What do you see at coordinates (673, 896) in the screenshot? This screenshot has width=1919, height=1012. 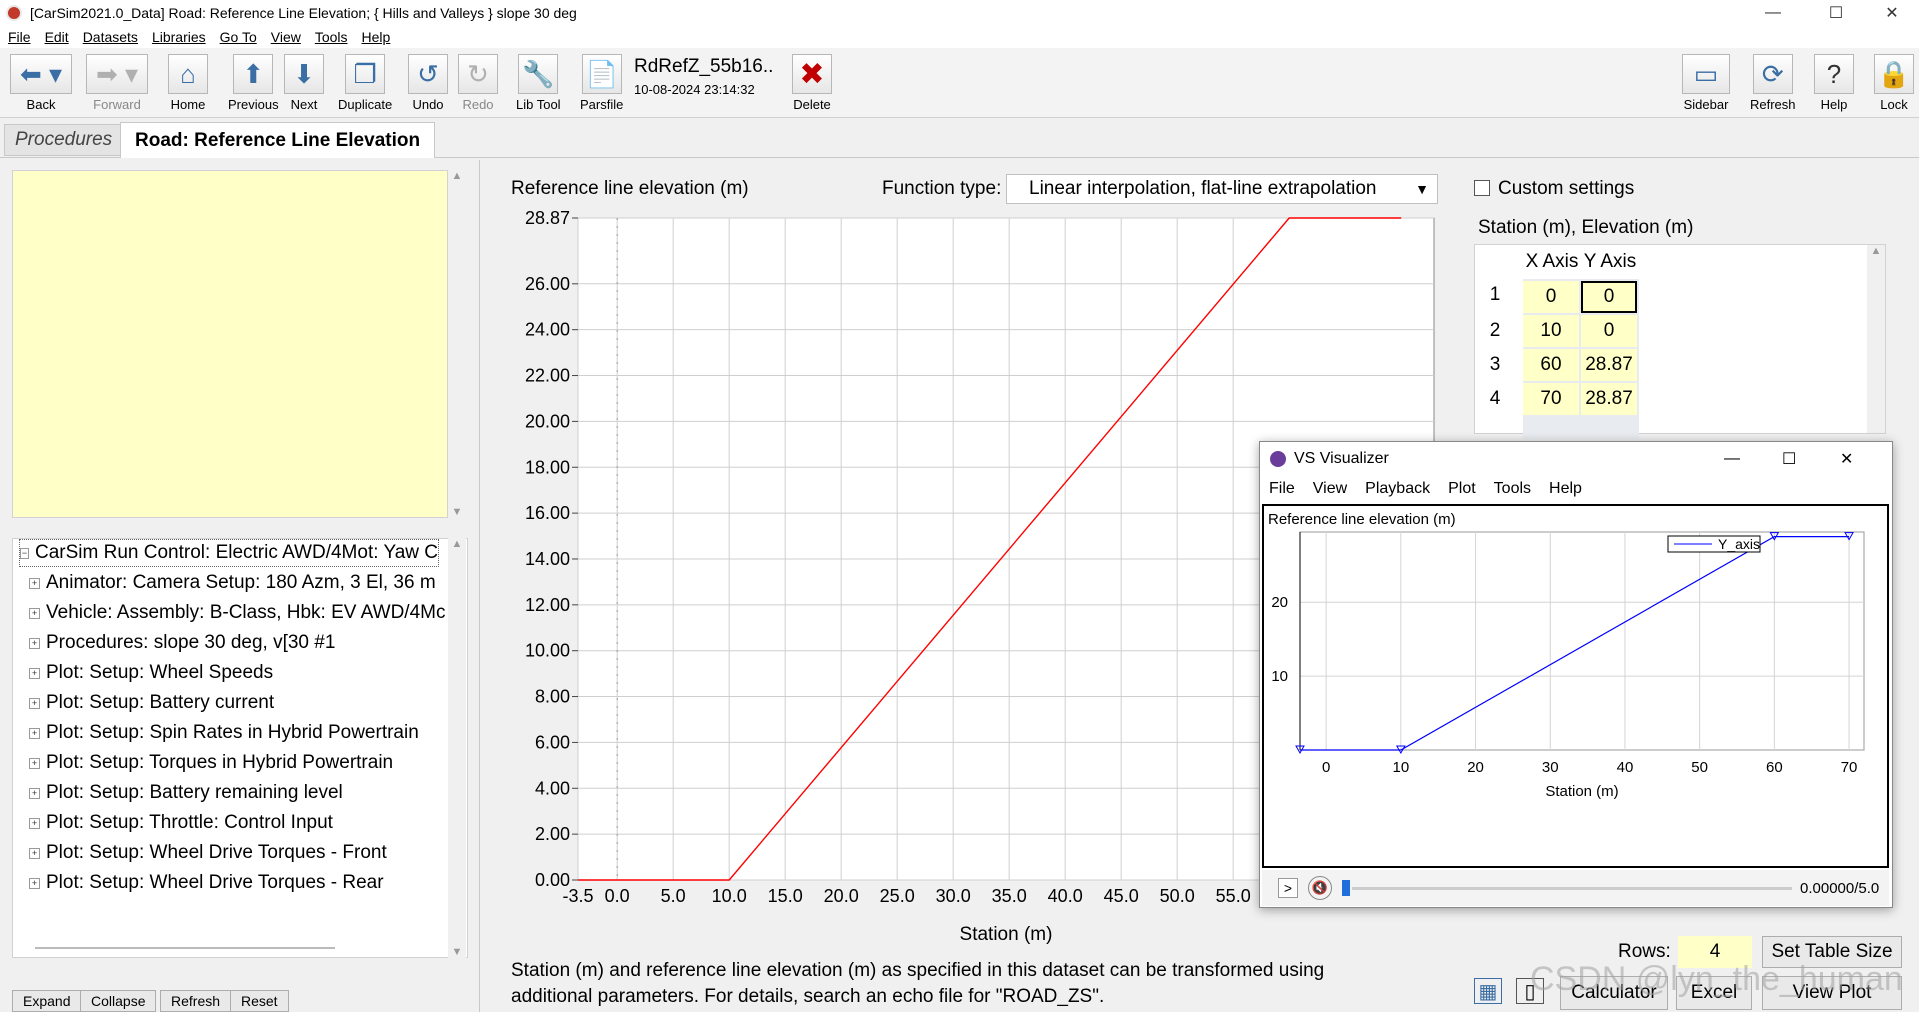 I see `x-tick-label: 5.0` at bounding box center [673, 896].